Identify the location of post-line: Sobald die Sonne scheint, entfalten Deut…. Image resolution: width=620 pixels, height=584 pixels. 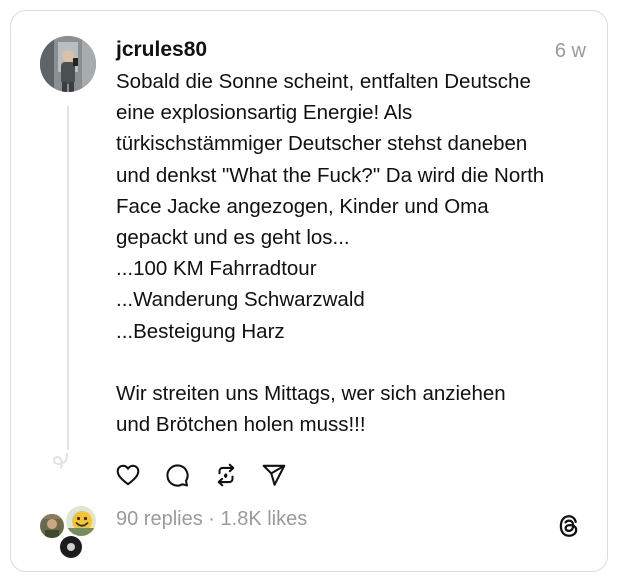
(323, 81).